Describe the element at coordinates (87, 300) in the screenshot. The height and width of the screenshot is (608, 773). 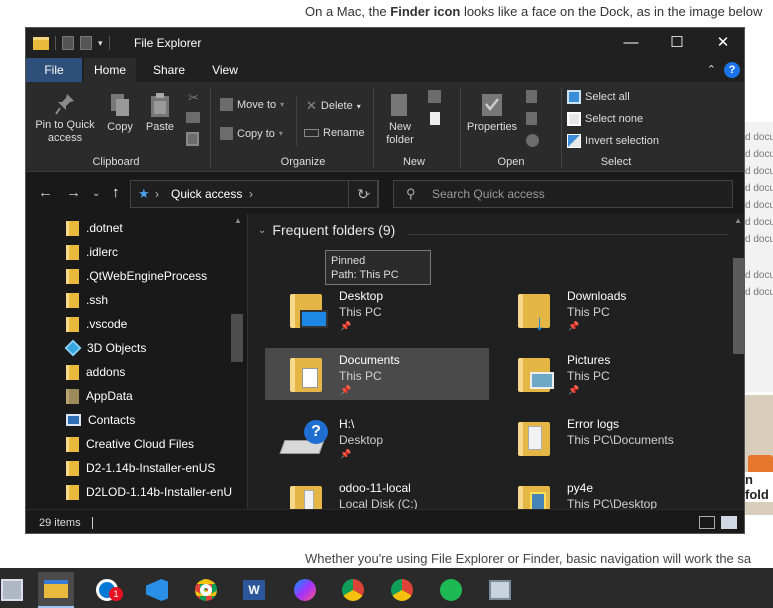
I see `nav-item-ssh: .ssh` at that location.